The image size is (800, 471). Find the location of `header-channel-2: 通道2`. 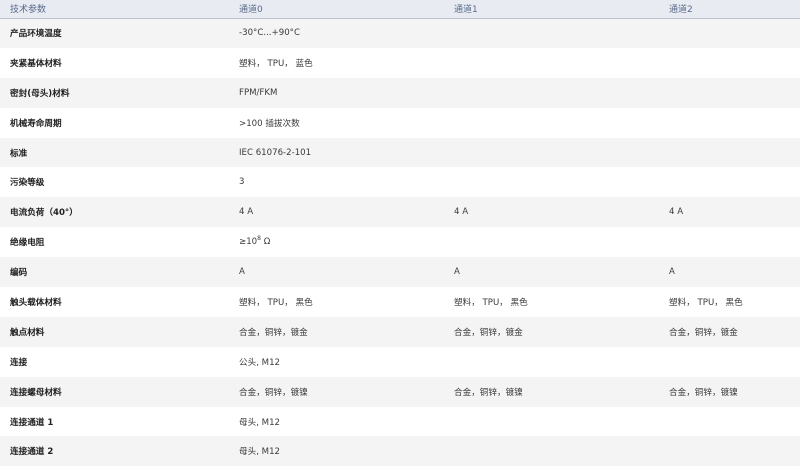

header-channel-2: 通道2 is located at coordinates (729, 9).